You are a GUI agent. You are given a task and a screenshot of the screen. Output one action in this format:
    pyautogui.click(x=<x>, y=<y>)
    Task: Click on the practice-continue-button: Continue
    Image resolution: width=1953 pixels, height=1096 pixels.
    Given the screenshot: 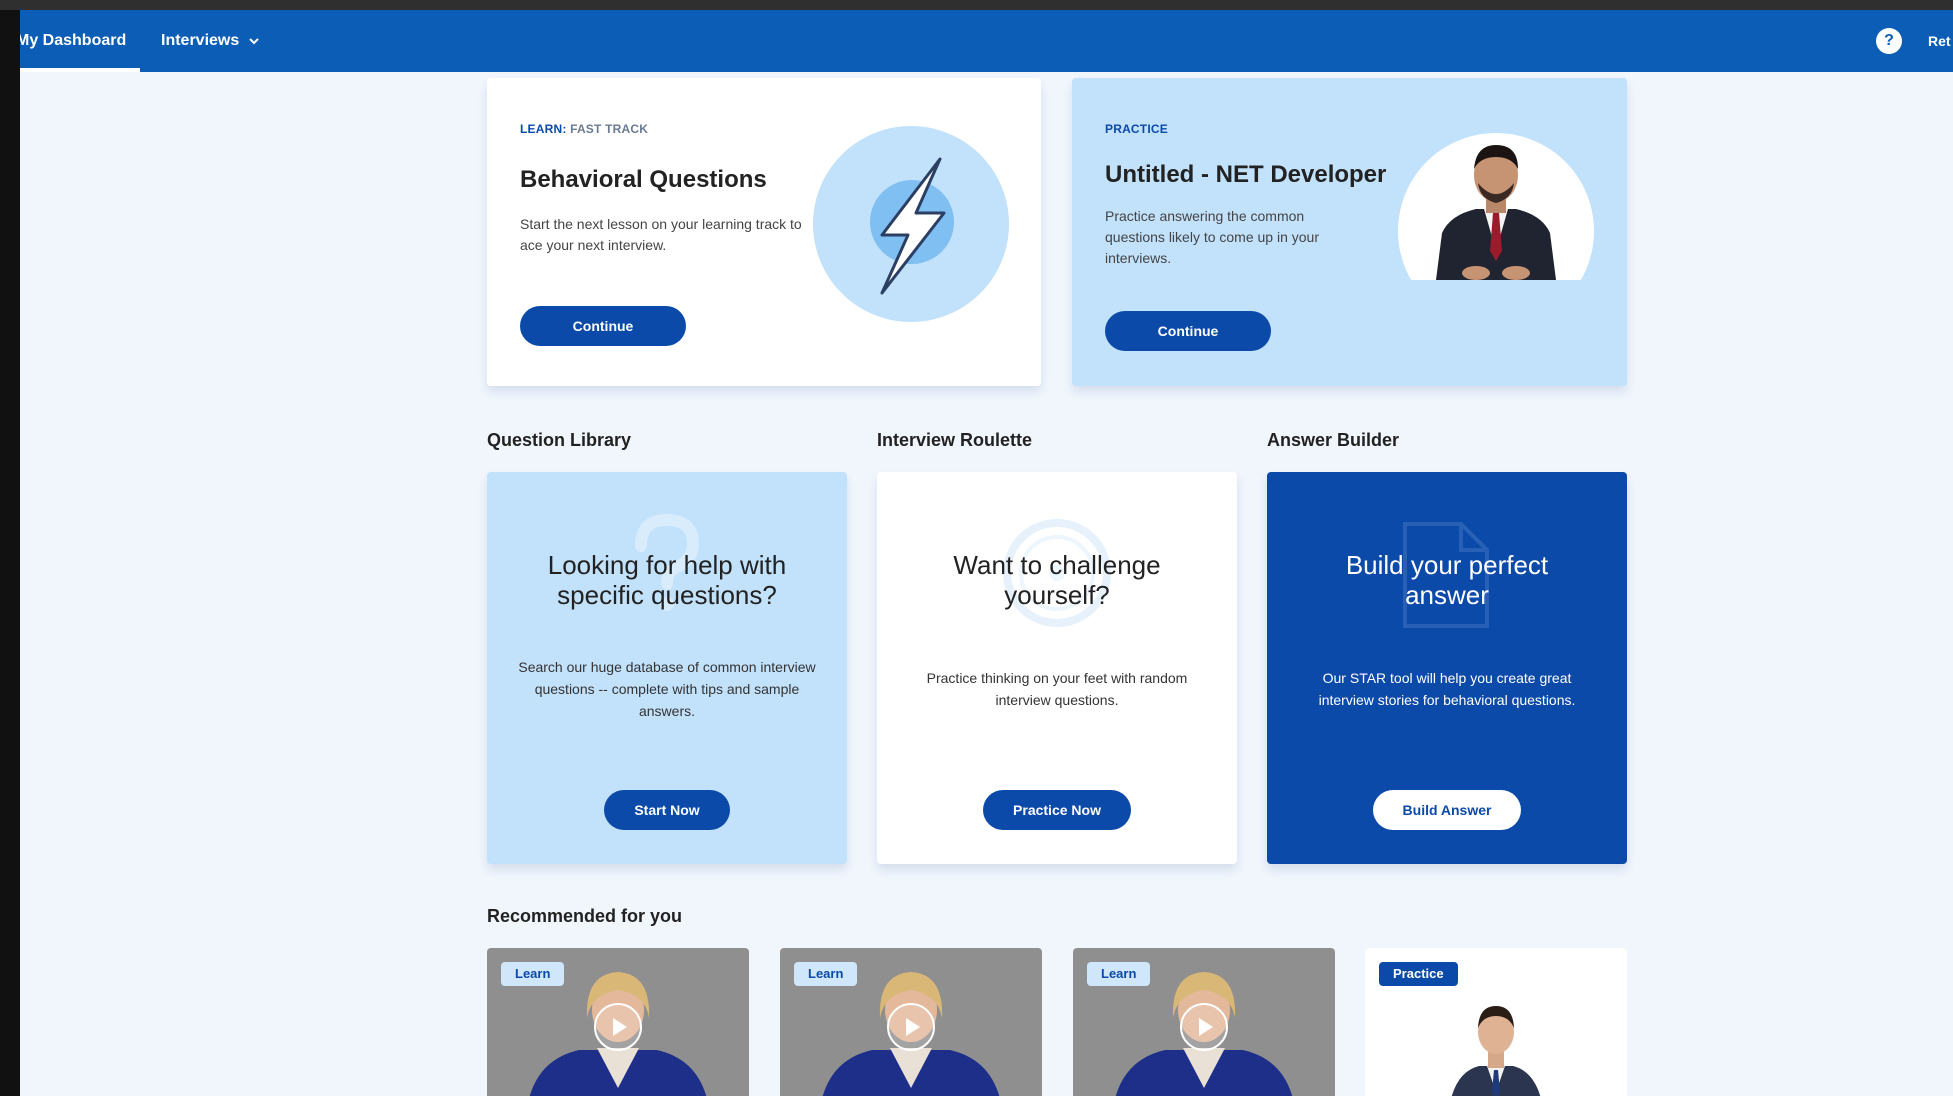 What is the action you would take?
    pyautogui.click(x=1188, y=331)
    